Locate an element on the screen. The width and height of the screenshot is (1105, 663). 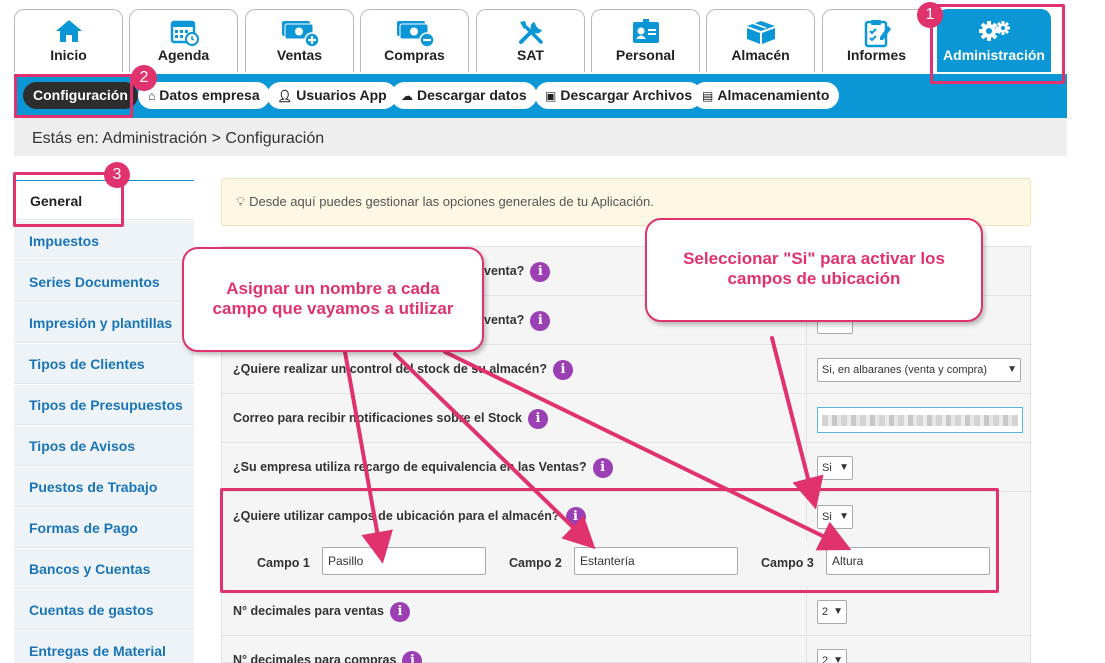
question-text: N° decimales para ventas is located at coordinates (308, 611).